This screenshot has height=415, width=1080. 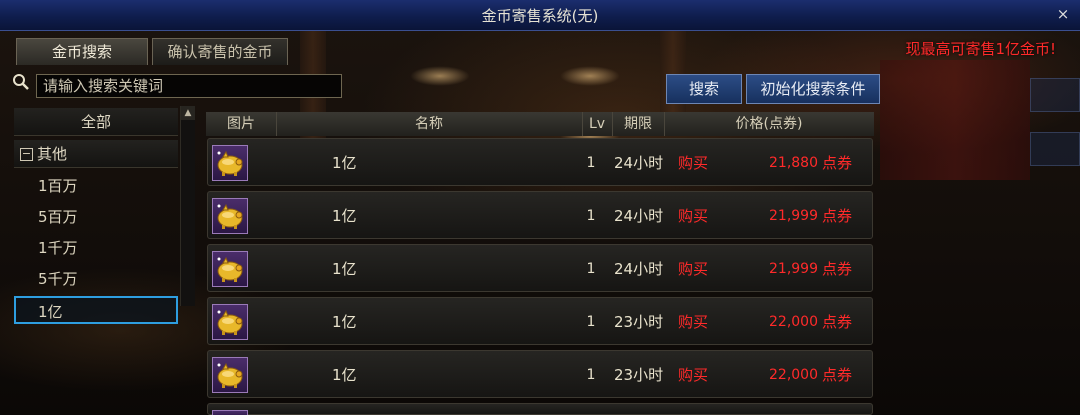 What do you see at coordinates (597, 124) in the screenshot?
I see `header-lv: Lv` at bounding box center [597, 124].